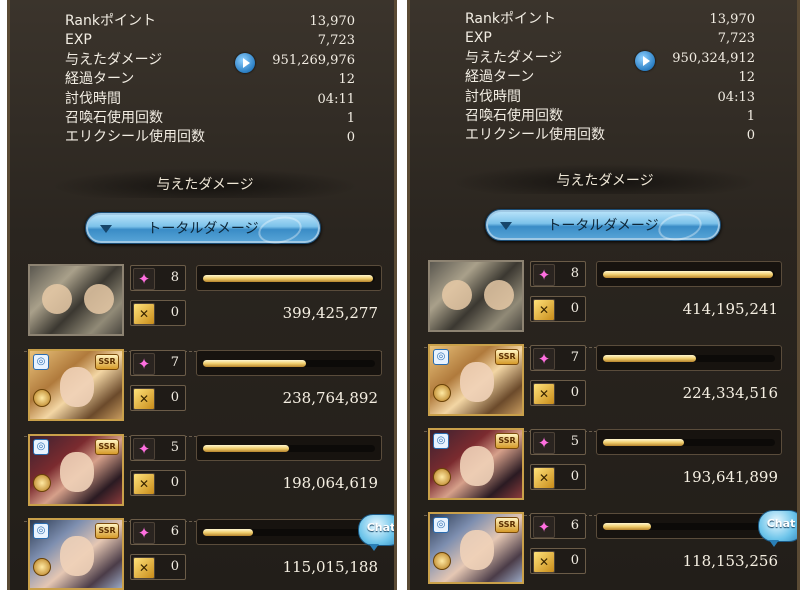 This screenshot has width=800, height=590. I want to click on character-row: ◎ SSR ✦ 7 ✕ 0 238,764,892, so click(206, 393).